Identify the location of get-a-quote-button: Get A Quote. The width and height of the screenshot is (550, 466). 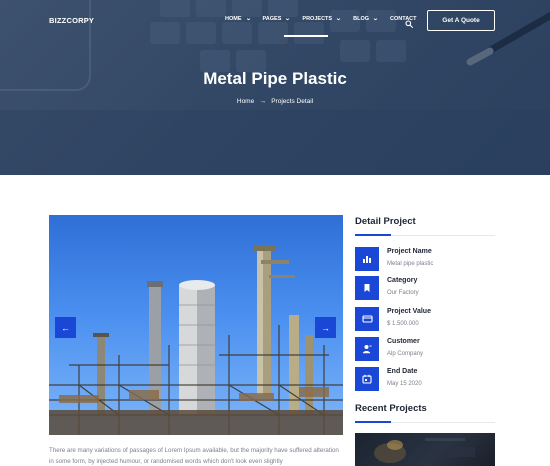
(461, 20).